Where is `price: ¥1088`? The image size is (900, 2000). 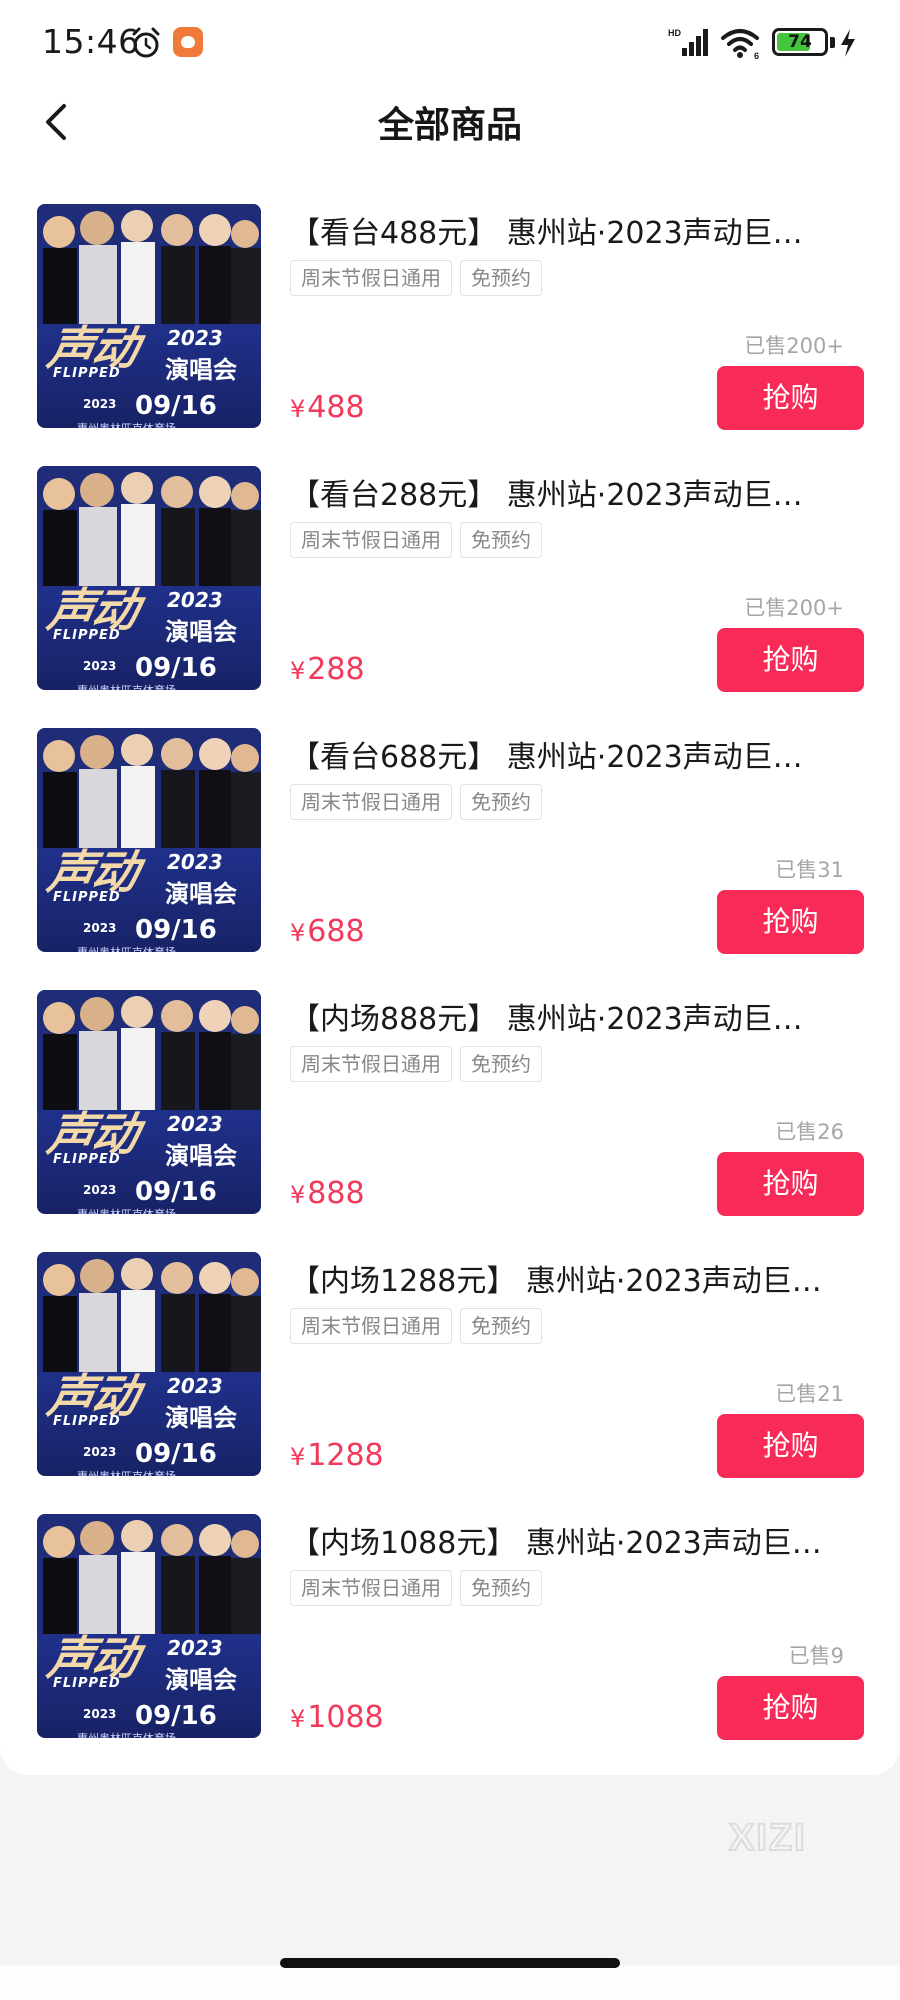 price: ¥1088 is located at coordinates (337, 1717).